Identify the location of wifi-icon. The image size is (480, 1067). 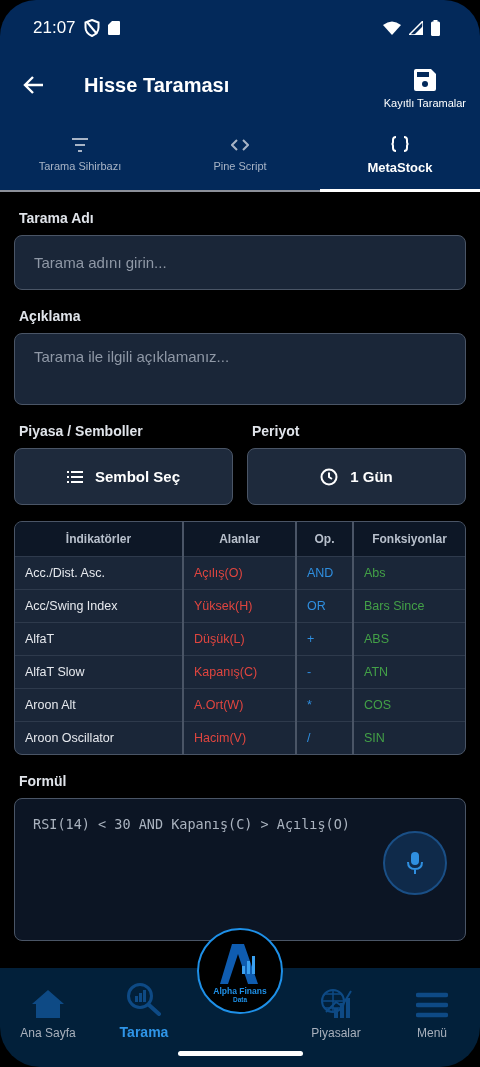
(392, 27).